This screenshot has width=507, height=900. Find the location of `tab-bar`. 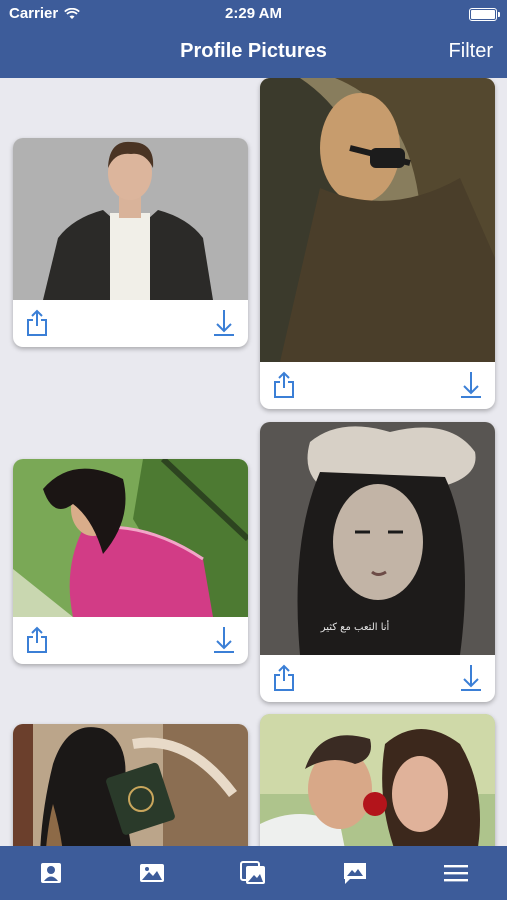

tab-bar is located at coordinates (253, 873).